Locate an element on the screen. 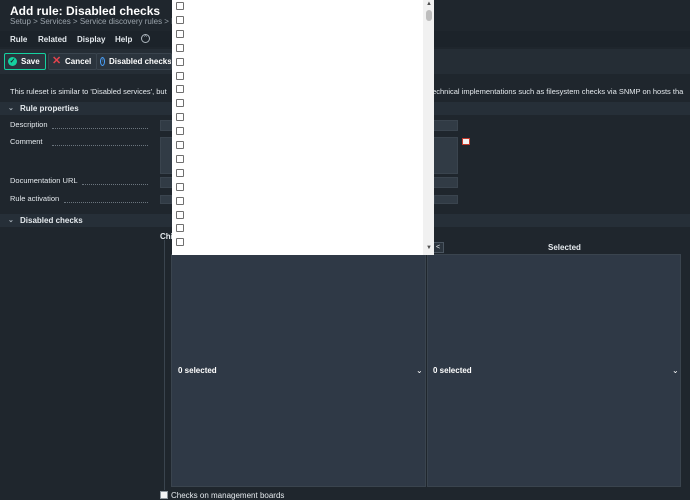 The image size is (690, 500). insert-date-icon is located at coordinates (466, 141).